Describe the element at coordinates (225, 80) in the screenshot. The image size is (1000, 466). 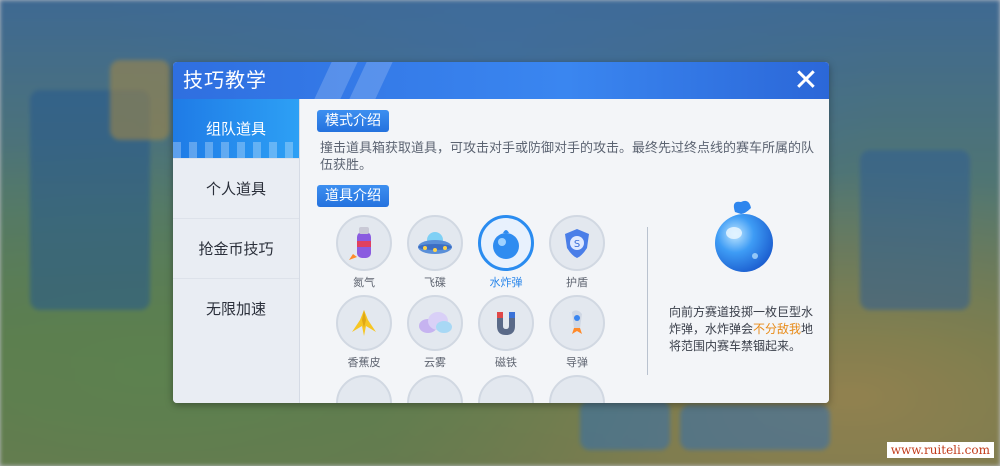
I see `dialog-title: 技巧教学` at that location.